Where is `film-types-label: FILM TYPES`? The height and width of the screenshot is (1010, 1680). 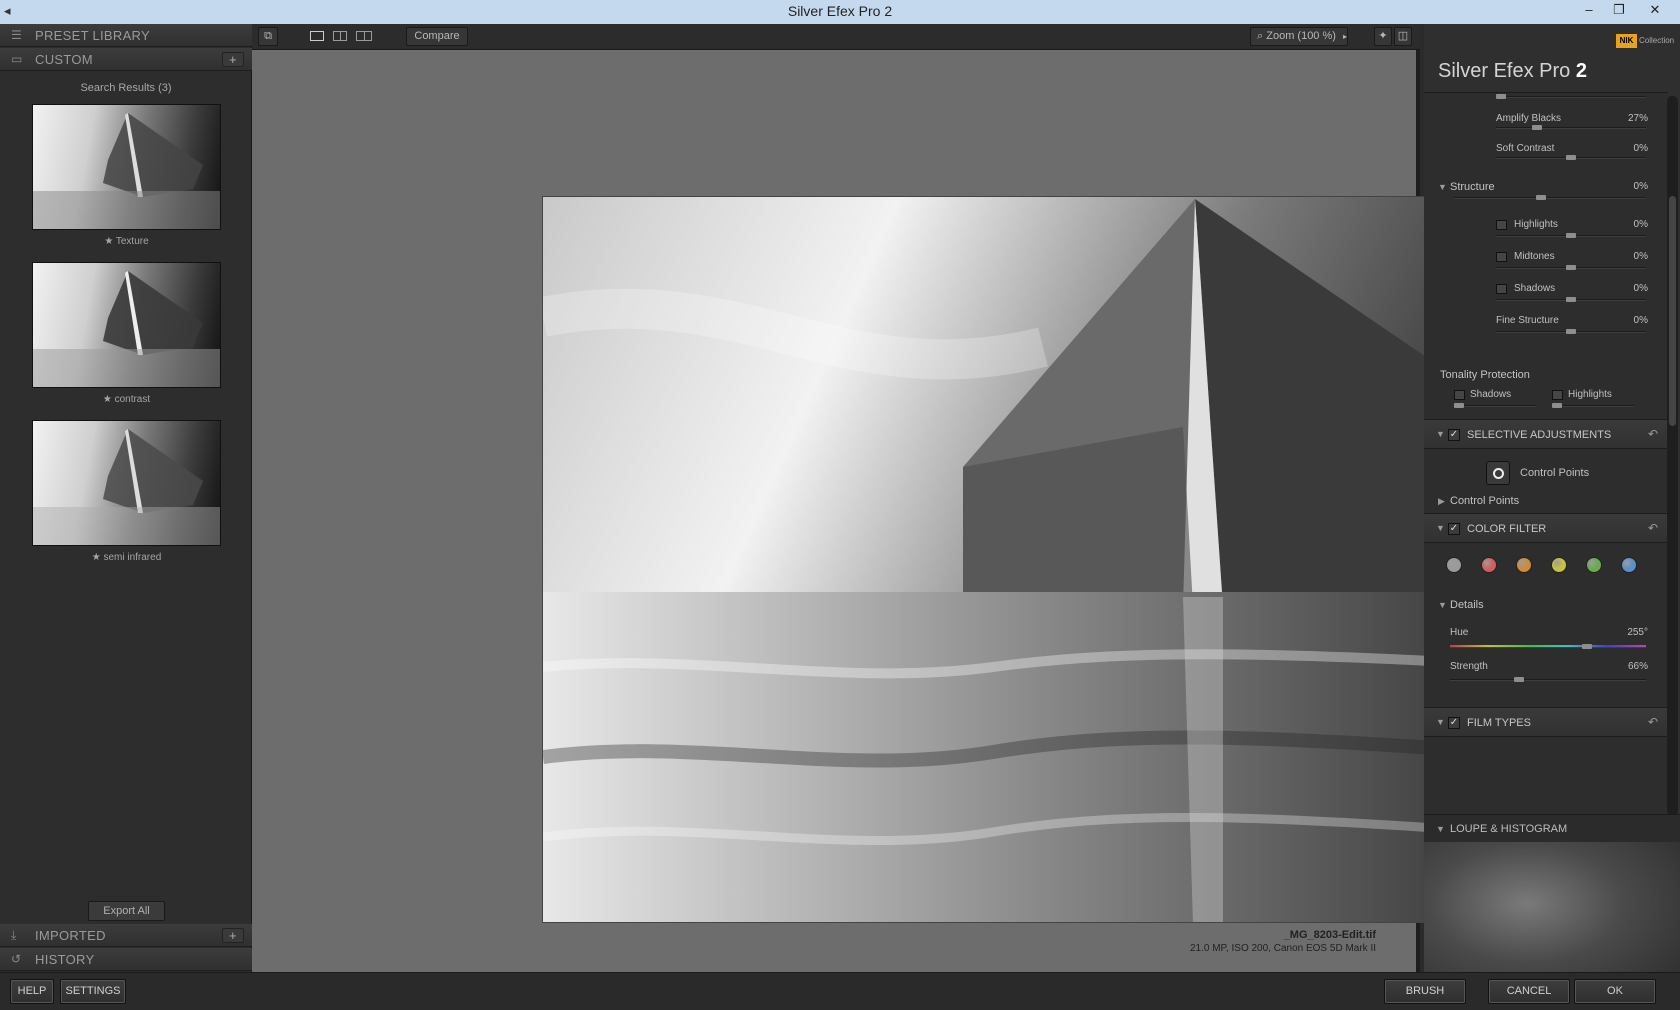 film-types-label: FILM TYPES is located at coordinates (1499, 723).